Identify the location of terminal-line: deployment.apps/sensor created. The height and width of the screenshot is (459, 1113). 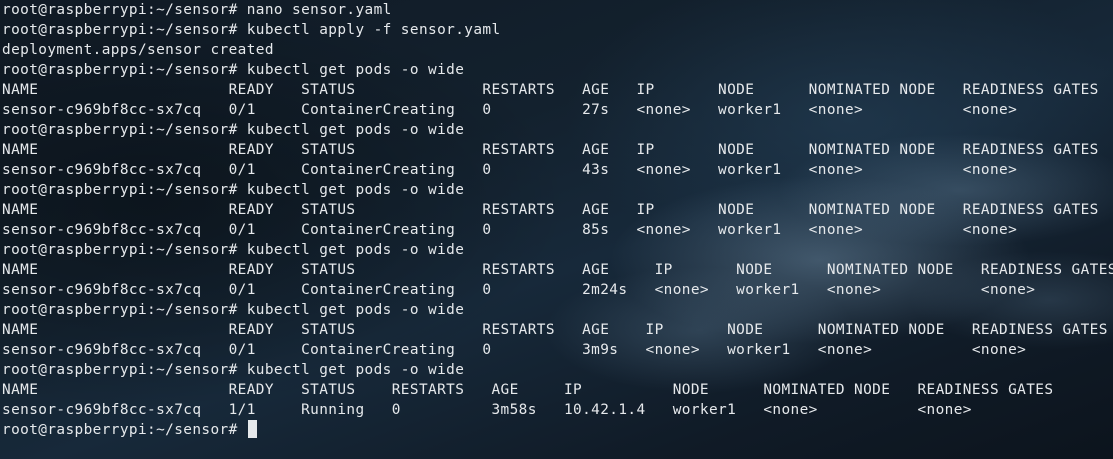
(138, 50).